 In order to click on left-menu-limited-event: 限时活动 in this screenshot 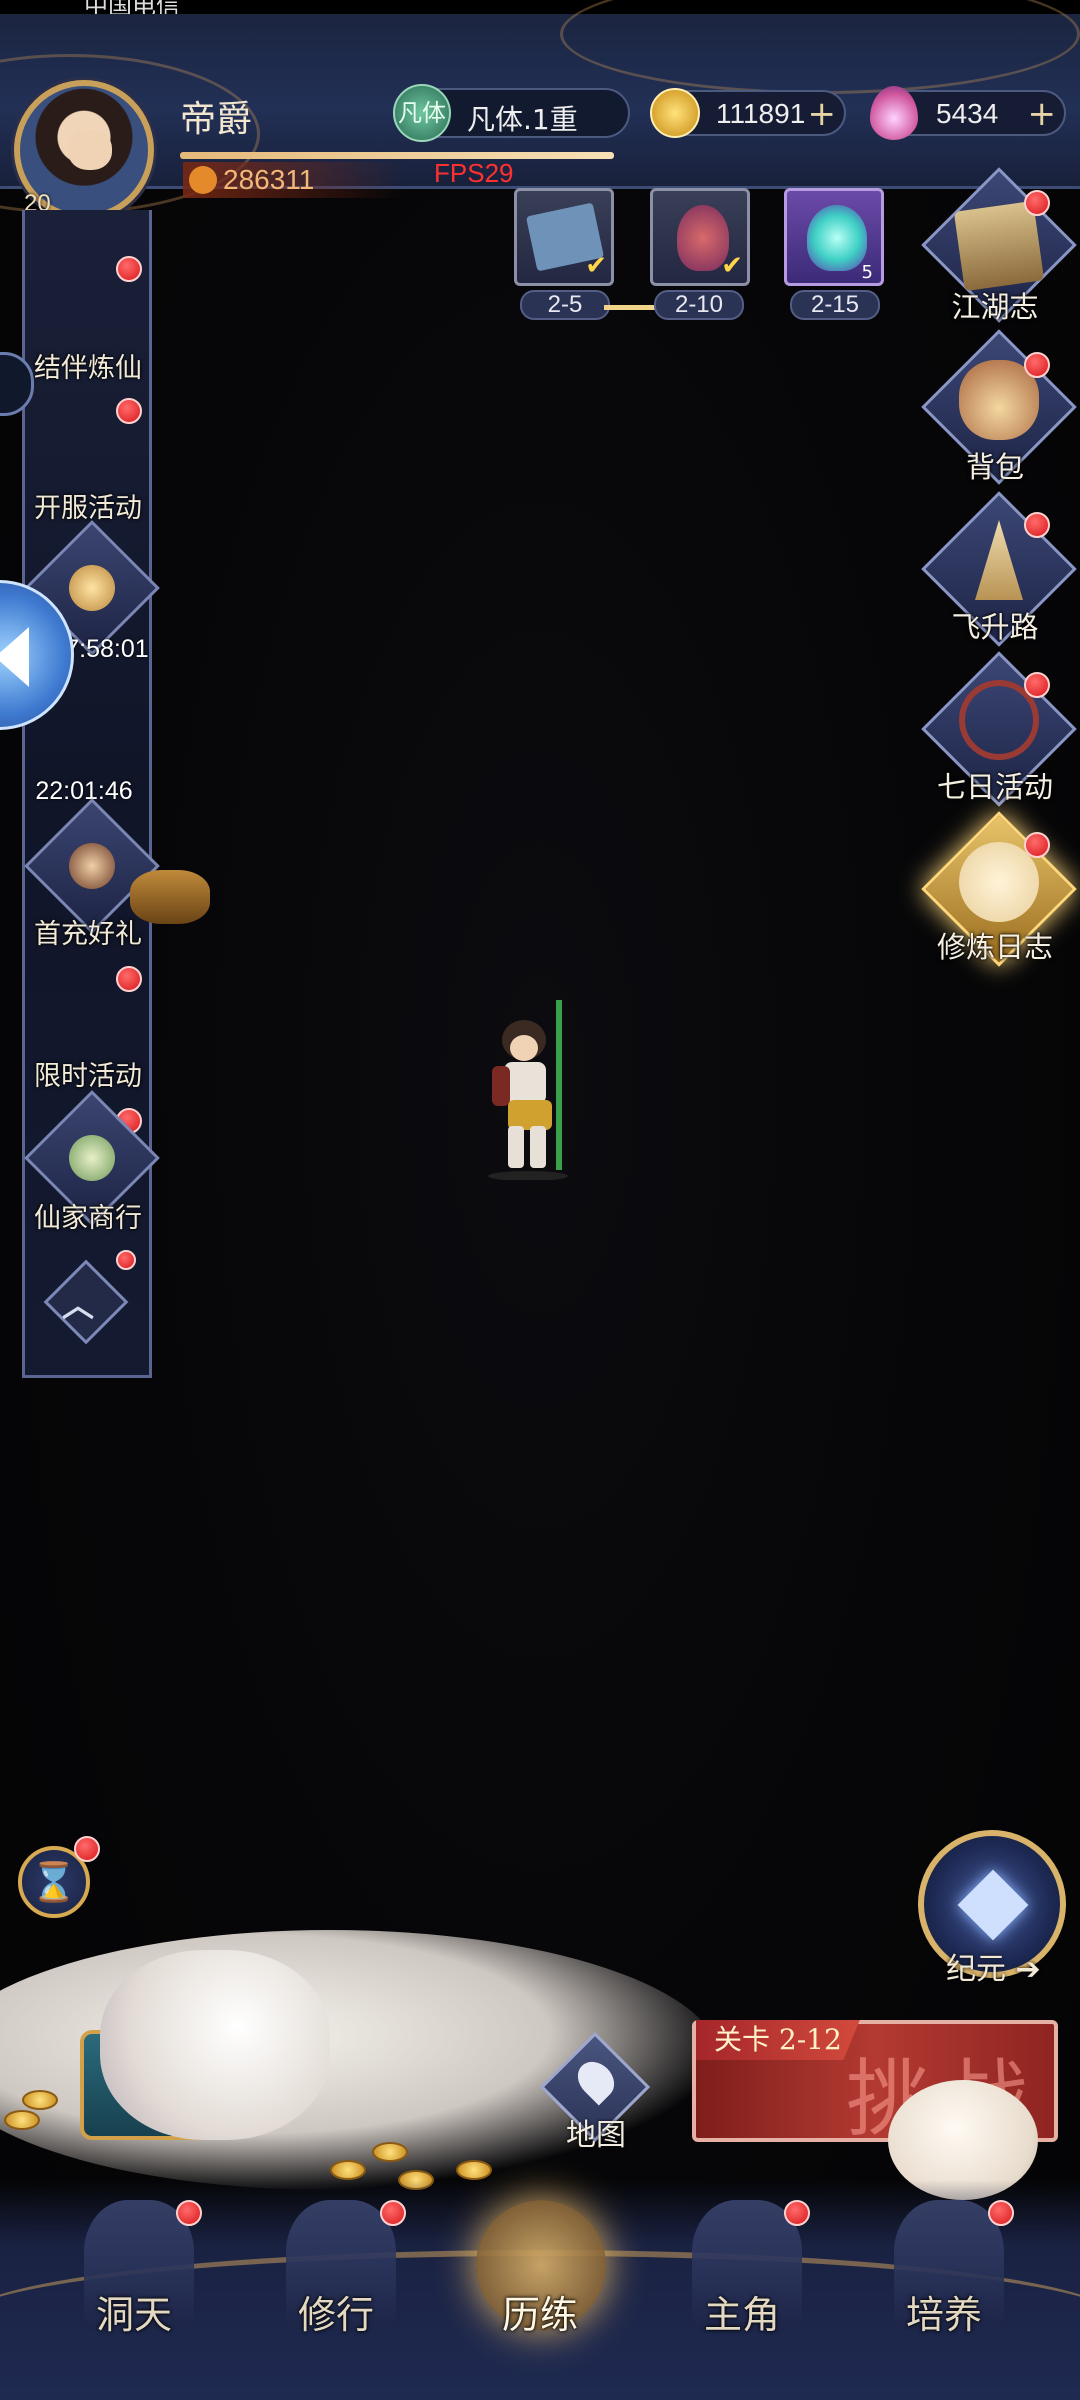, I will do `click(88, 1073)`.